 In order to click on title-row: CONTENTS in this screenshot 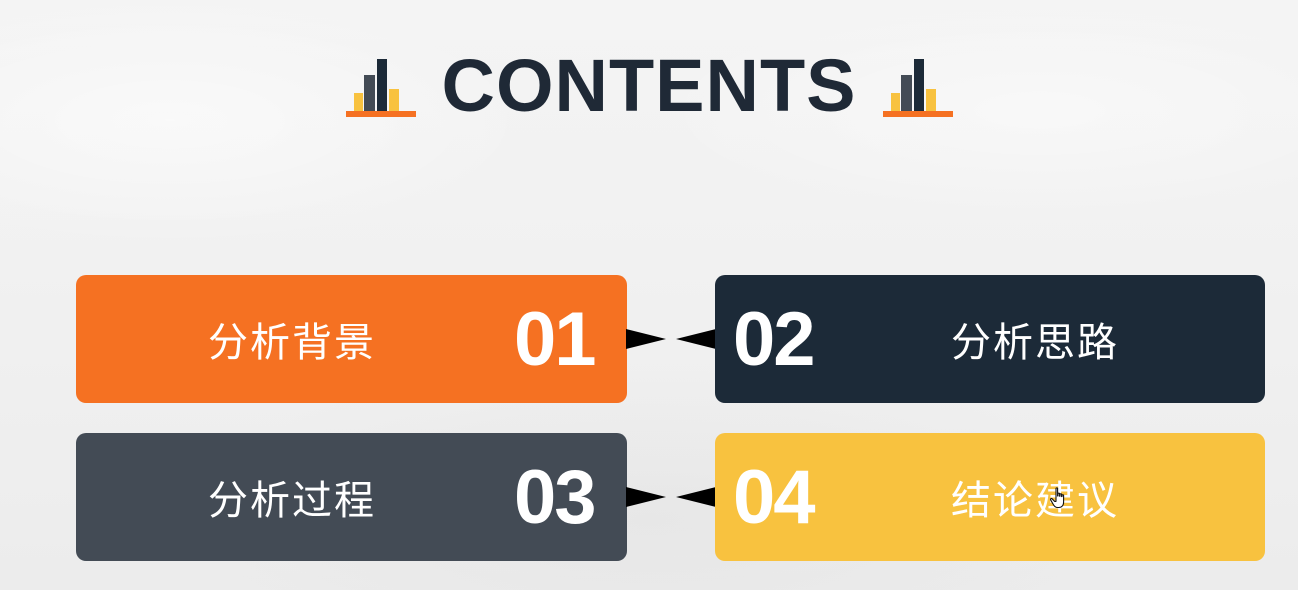, I will do `click(649, 86)`.